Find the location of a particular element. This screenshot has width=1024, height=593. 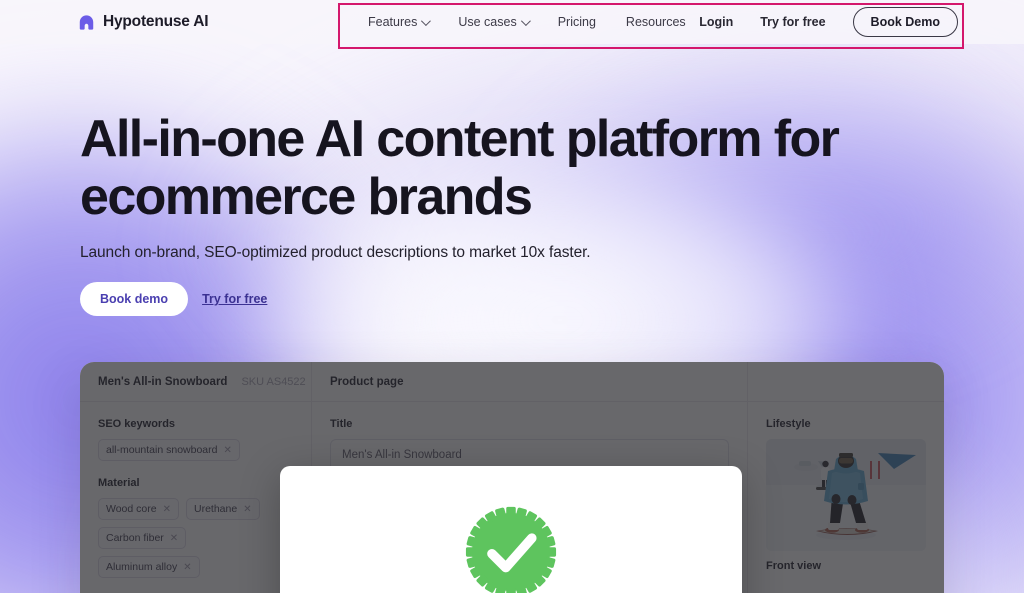

hero-try-for-free-link: Try for free is located at coordinates (234, 299).